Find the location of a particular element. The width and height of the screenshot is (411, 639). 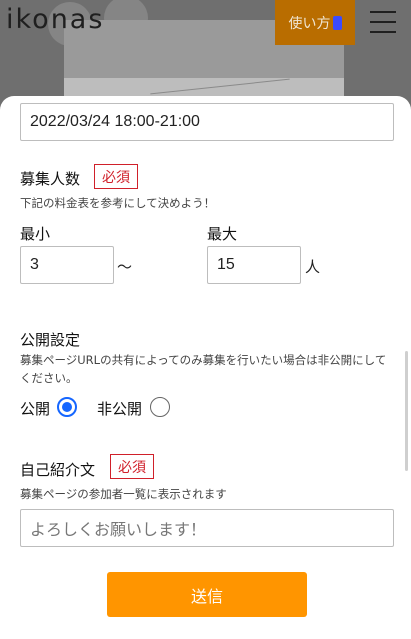

visibility-title: 公開設定 is located at coordinates (50, 340).